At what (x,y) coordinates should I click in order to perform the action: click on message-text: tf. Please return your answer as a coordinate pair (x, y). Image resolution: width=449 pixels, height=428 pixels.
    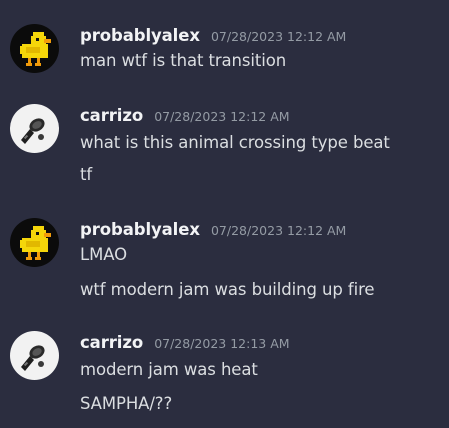
    Looking at the image, I should click on (86, 174).